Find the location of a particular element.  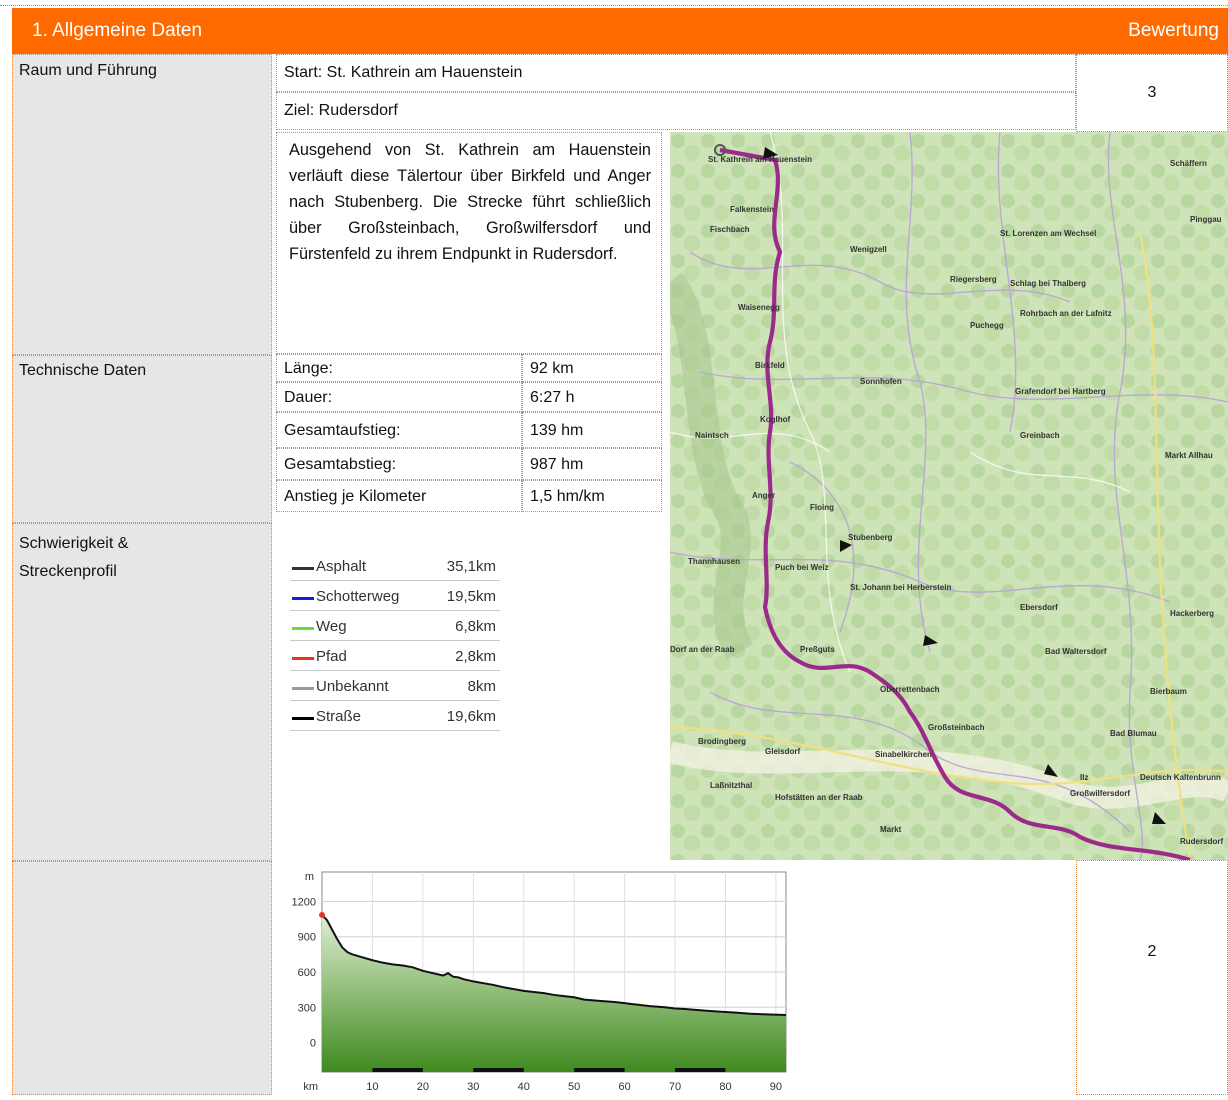

y-tick-label: 1200 is located at coordinates (304, 902).